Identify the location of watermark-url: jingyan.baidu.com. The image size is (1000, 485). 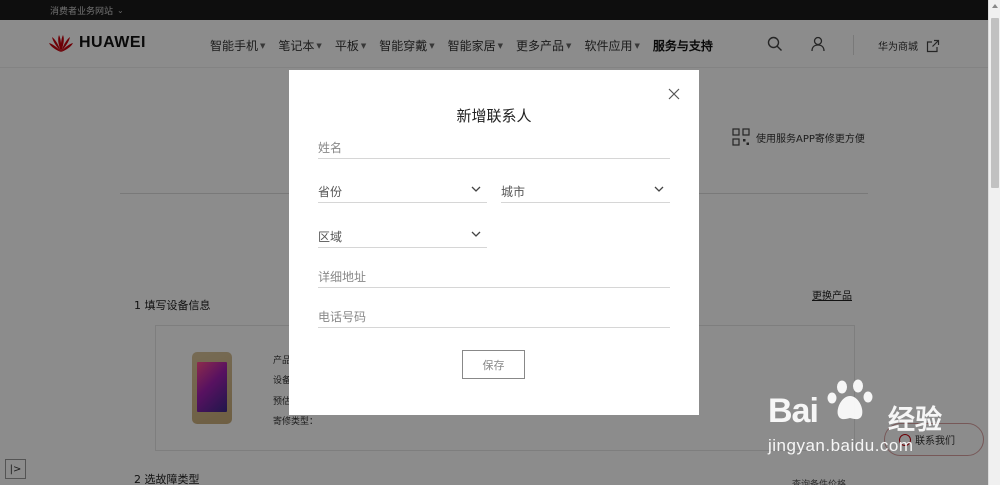
(841, 445).